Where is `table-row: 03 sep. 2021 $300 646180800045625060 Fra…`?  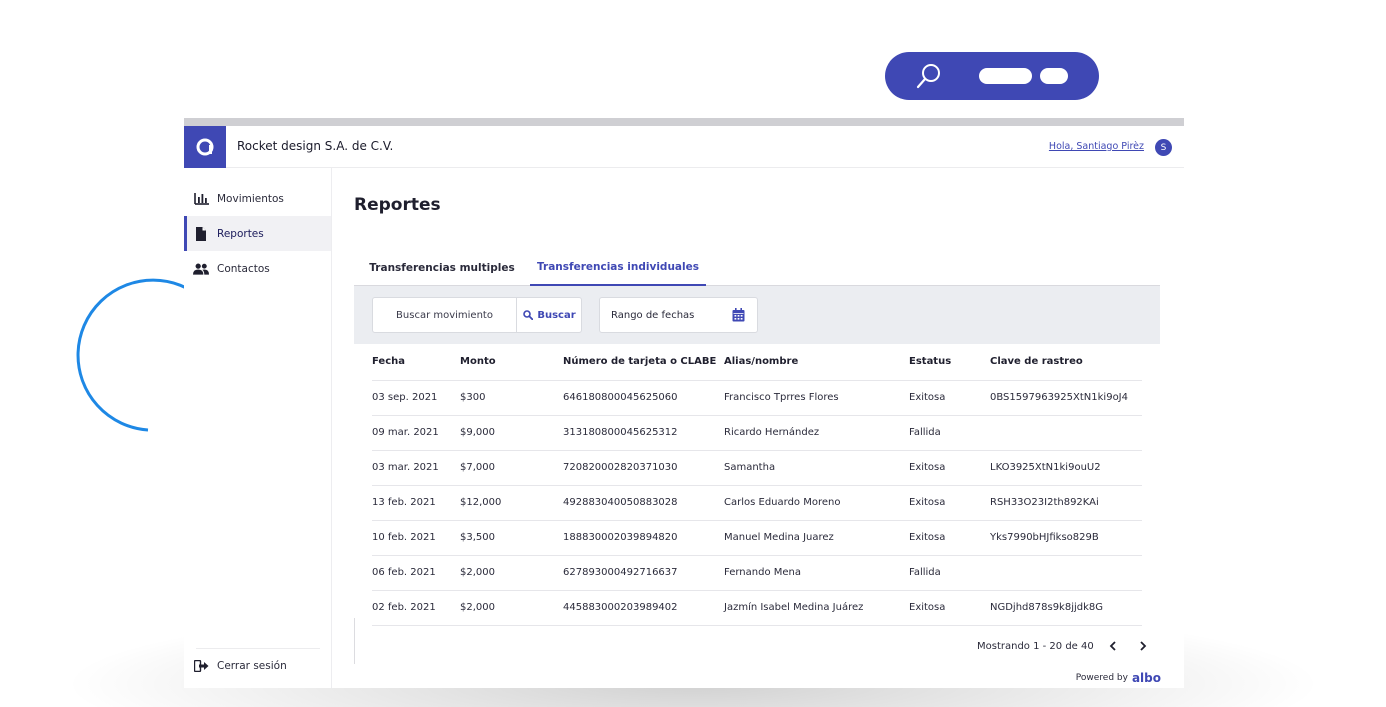 table-row: 03 sep. 2021 $300 646180800045625060 Fra… is located at coordinates (757, 398).